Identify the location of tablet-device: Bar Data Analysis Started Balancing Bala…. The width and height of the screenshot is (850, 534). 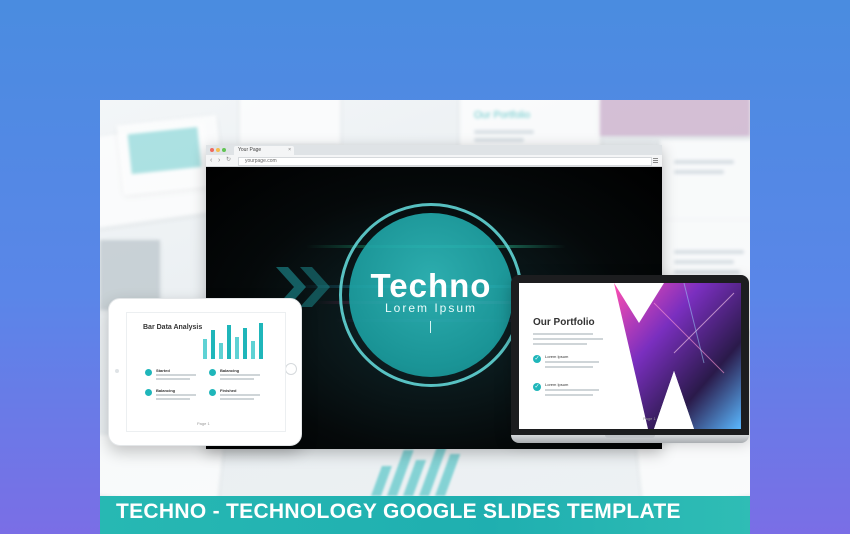
(205, 372).